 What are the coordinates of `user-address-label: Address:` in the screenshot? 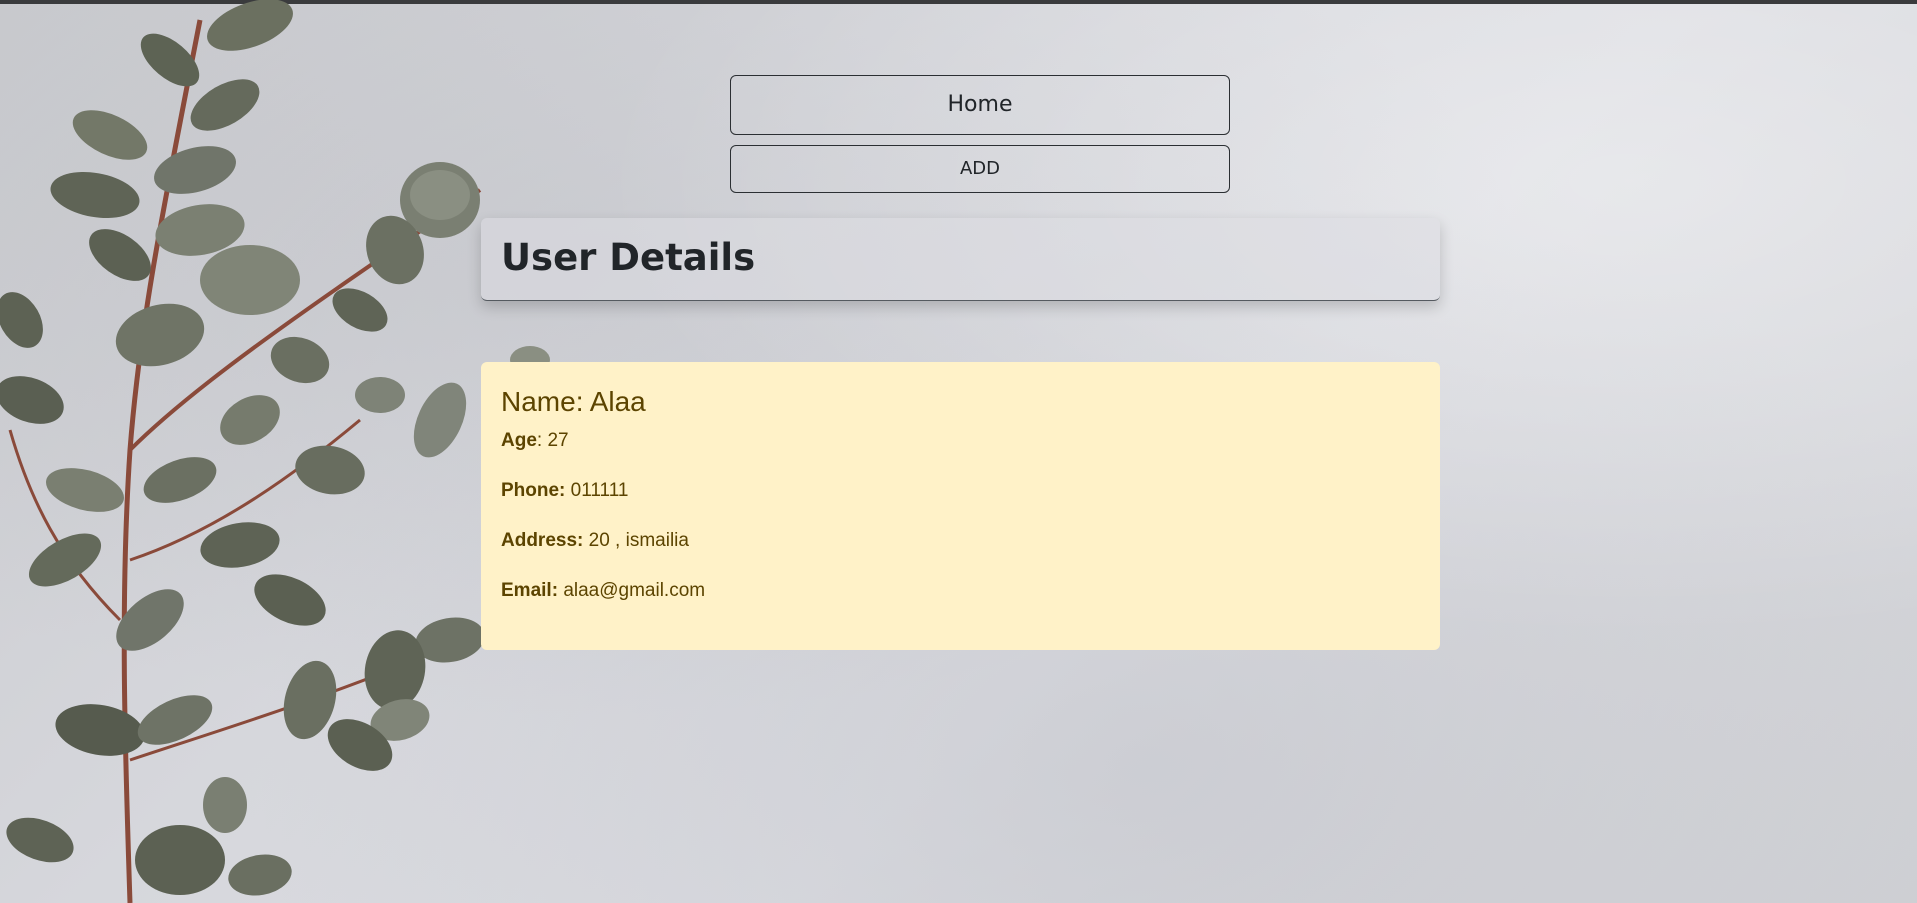 It's located at (542, 540).